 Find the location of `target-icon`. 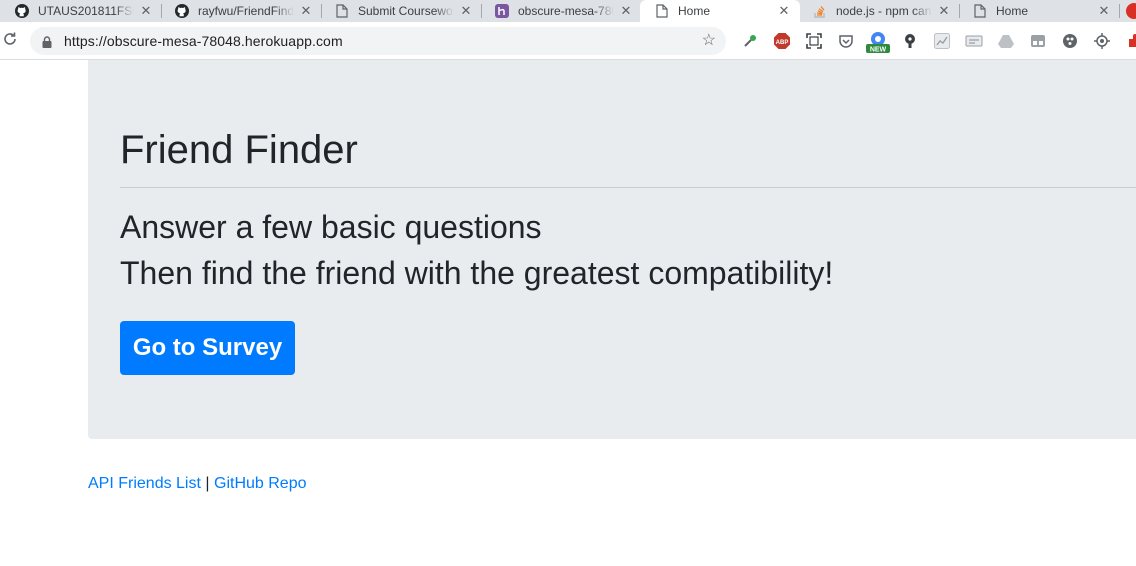

target-icon is located at coordinates (1102, 41).